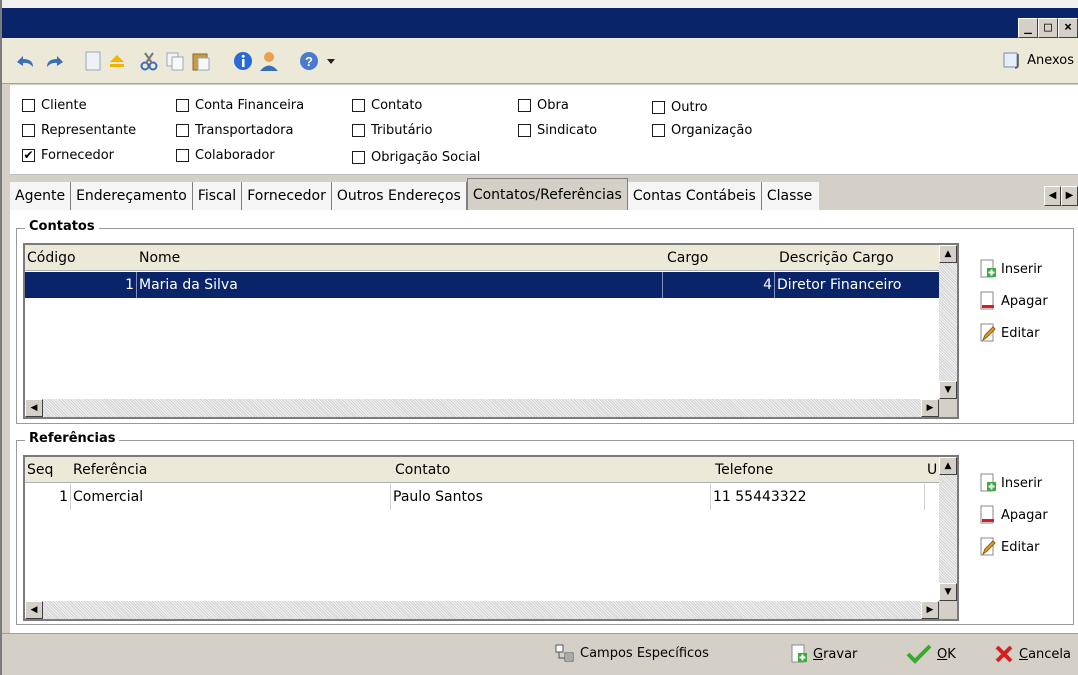  What do you see at coordinates (931, 654) in the screenshot?
I see `ok-button: OK` at bounding box center [931, 654].